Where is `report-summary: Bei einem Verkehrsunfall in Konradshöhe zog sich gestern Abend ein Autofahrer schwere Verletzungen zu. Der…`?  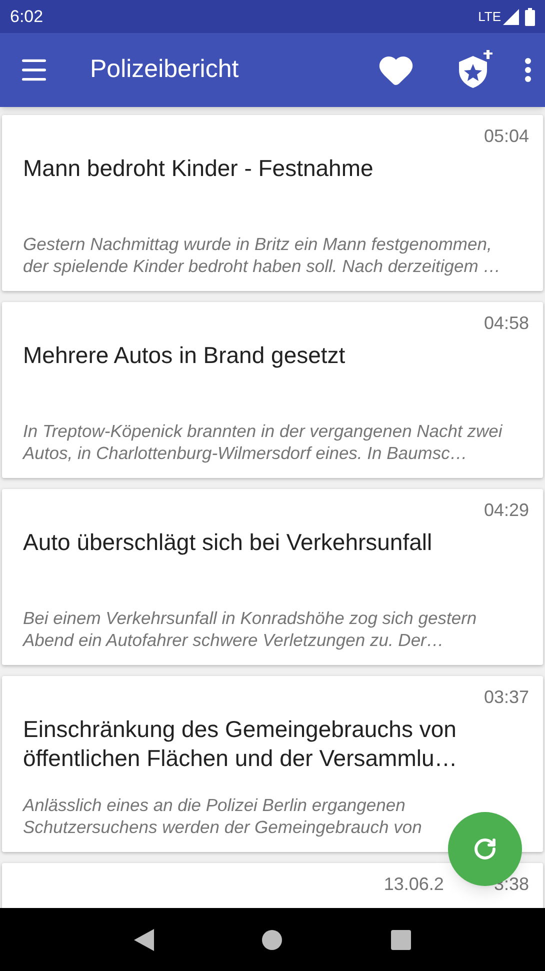 report-summary: Bei einem Verkehrsunfall in Konradshöhe zog sich gestern Abend ein Autofahrer schwere Verletzungen zu. Der… is located at coordinates (250, 629).